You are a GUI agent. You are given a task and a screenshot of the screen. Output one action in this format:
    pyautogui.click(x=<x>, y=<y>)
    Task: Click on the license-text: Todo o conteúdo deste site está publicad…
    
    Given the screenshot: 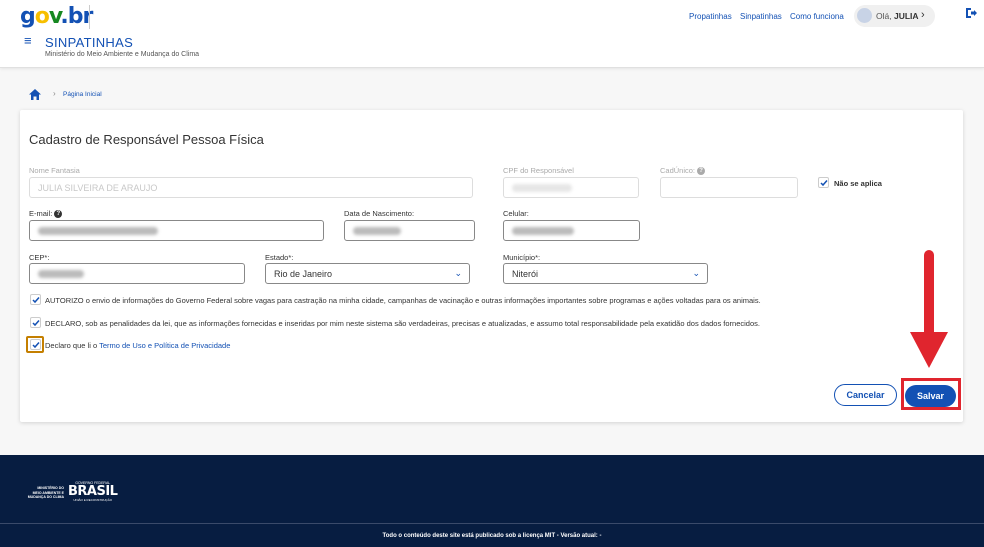 What is the action you would take?
    pyautogui.click(x=492, y=536)
    